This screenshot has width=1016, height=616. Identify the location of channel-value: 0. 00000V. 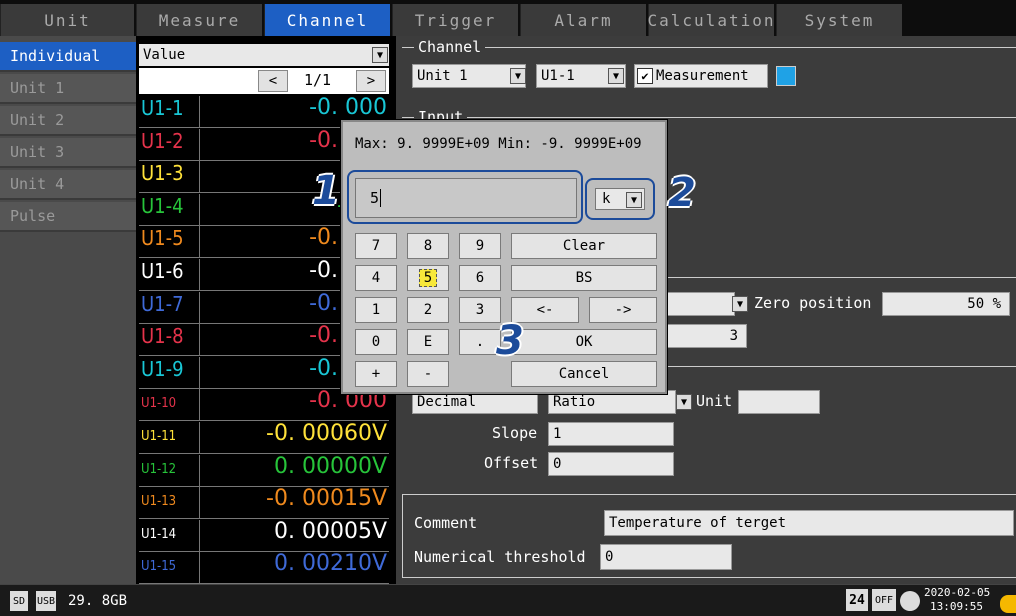
(330, 466).